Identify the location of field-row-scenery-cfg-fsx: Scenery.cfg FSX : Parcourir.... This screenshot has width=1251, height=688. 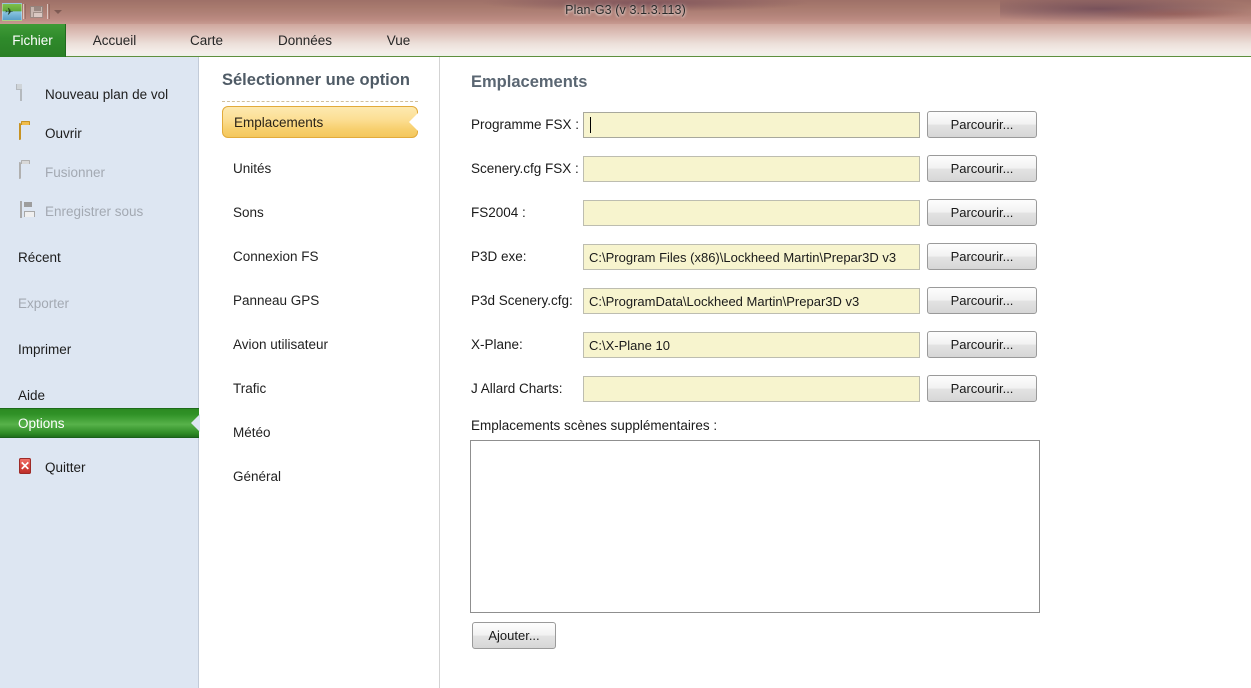
(846, 168).